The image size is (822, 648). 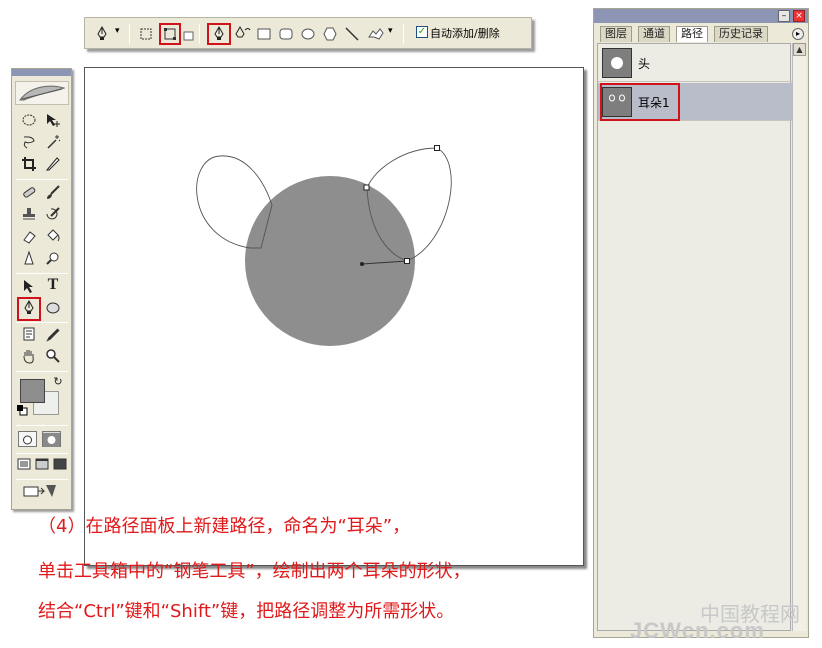 I want to click on line-icon, so click(x=352, y=34).